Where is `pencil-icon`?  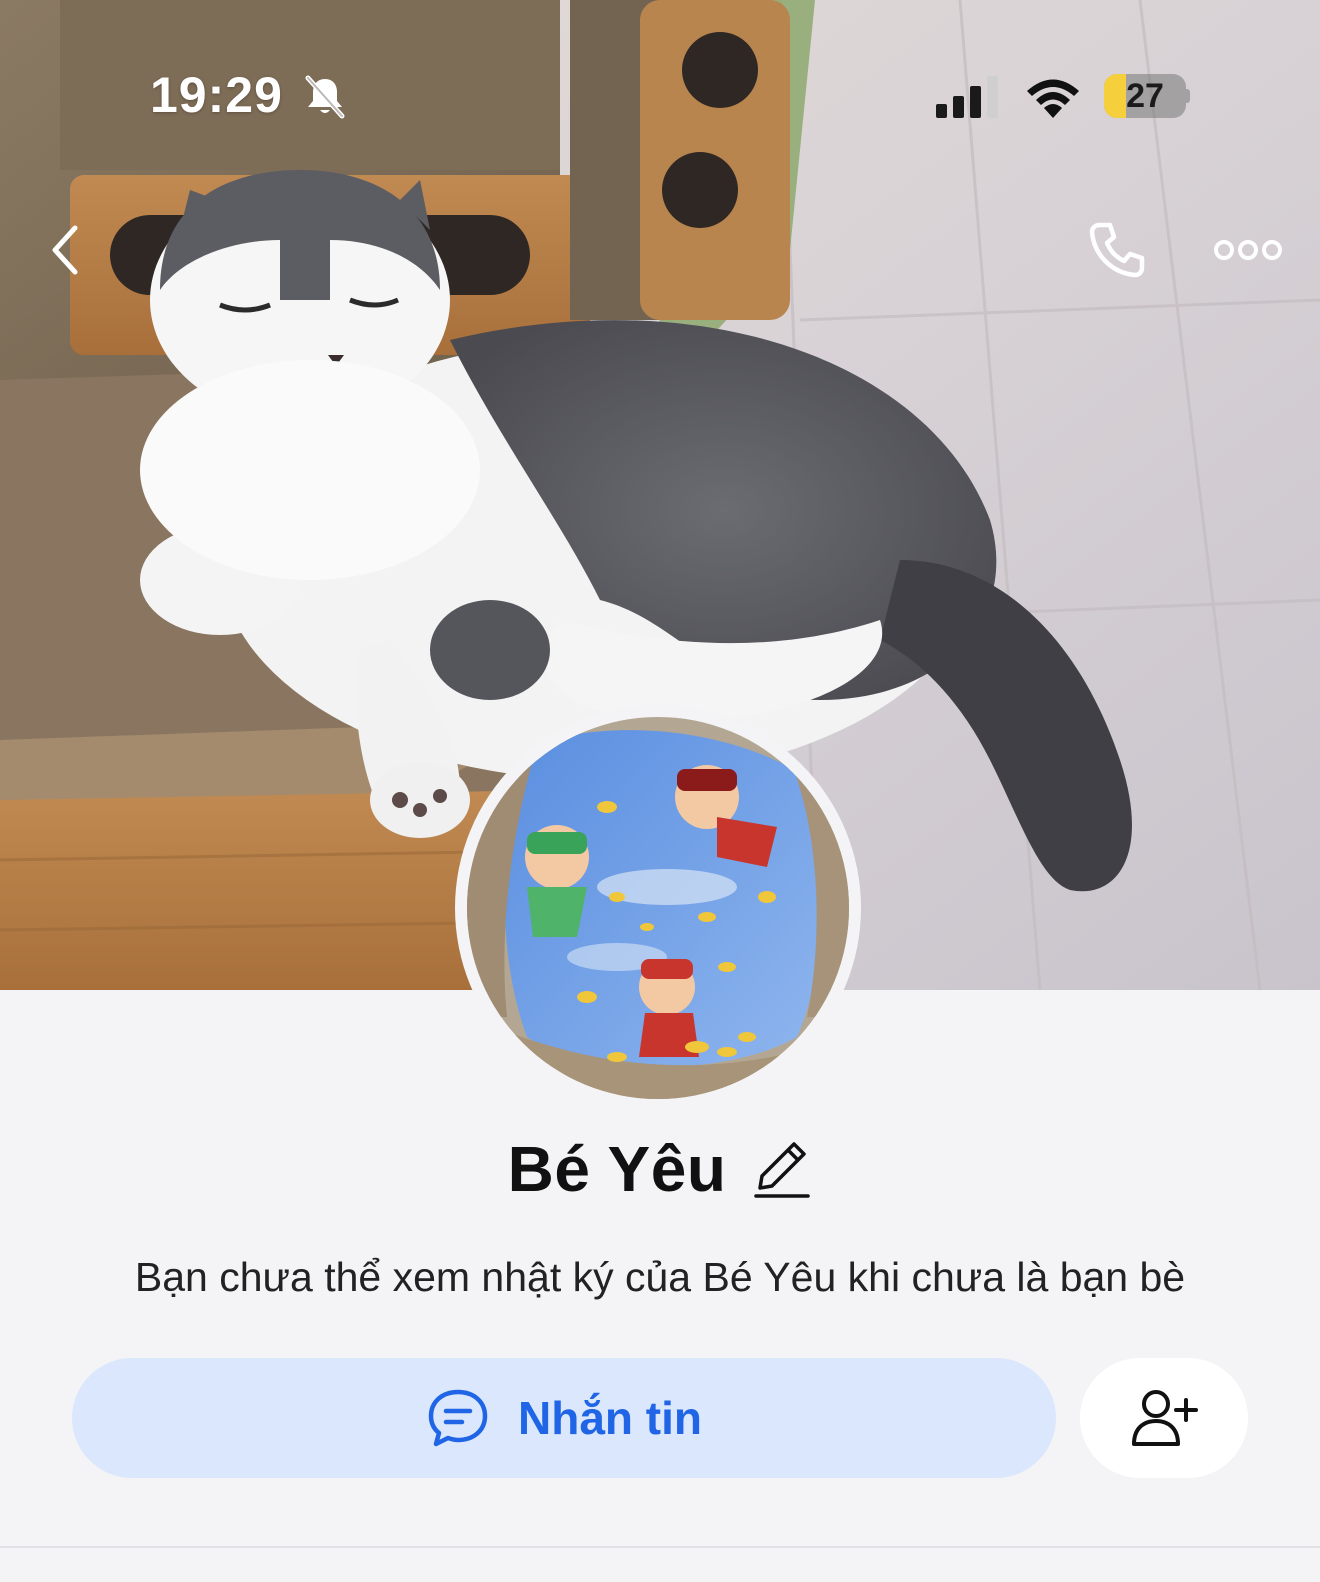 pencil-icon is located at coordinates (782, 1170).